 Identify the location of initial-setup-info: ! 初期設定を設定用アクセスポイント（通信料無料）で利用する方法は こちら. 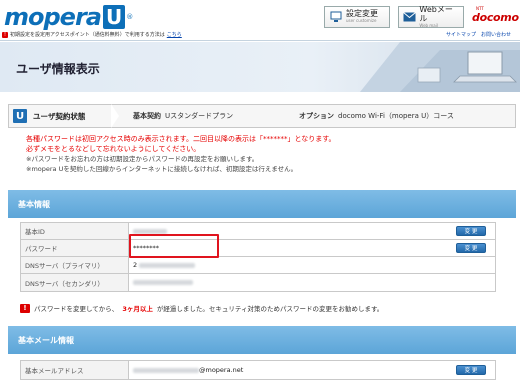
(92, 34).